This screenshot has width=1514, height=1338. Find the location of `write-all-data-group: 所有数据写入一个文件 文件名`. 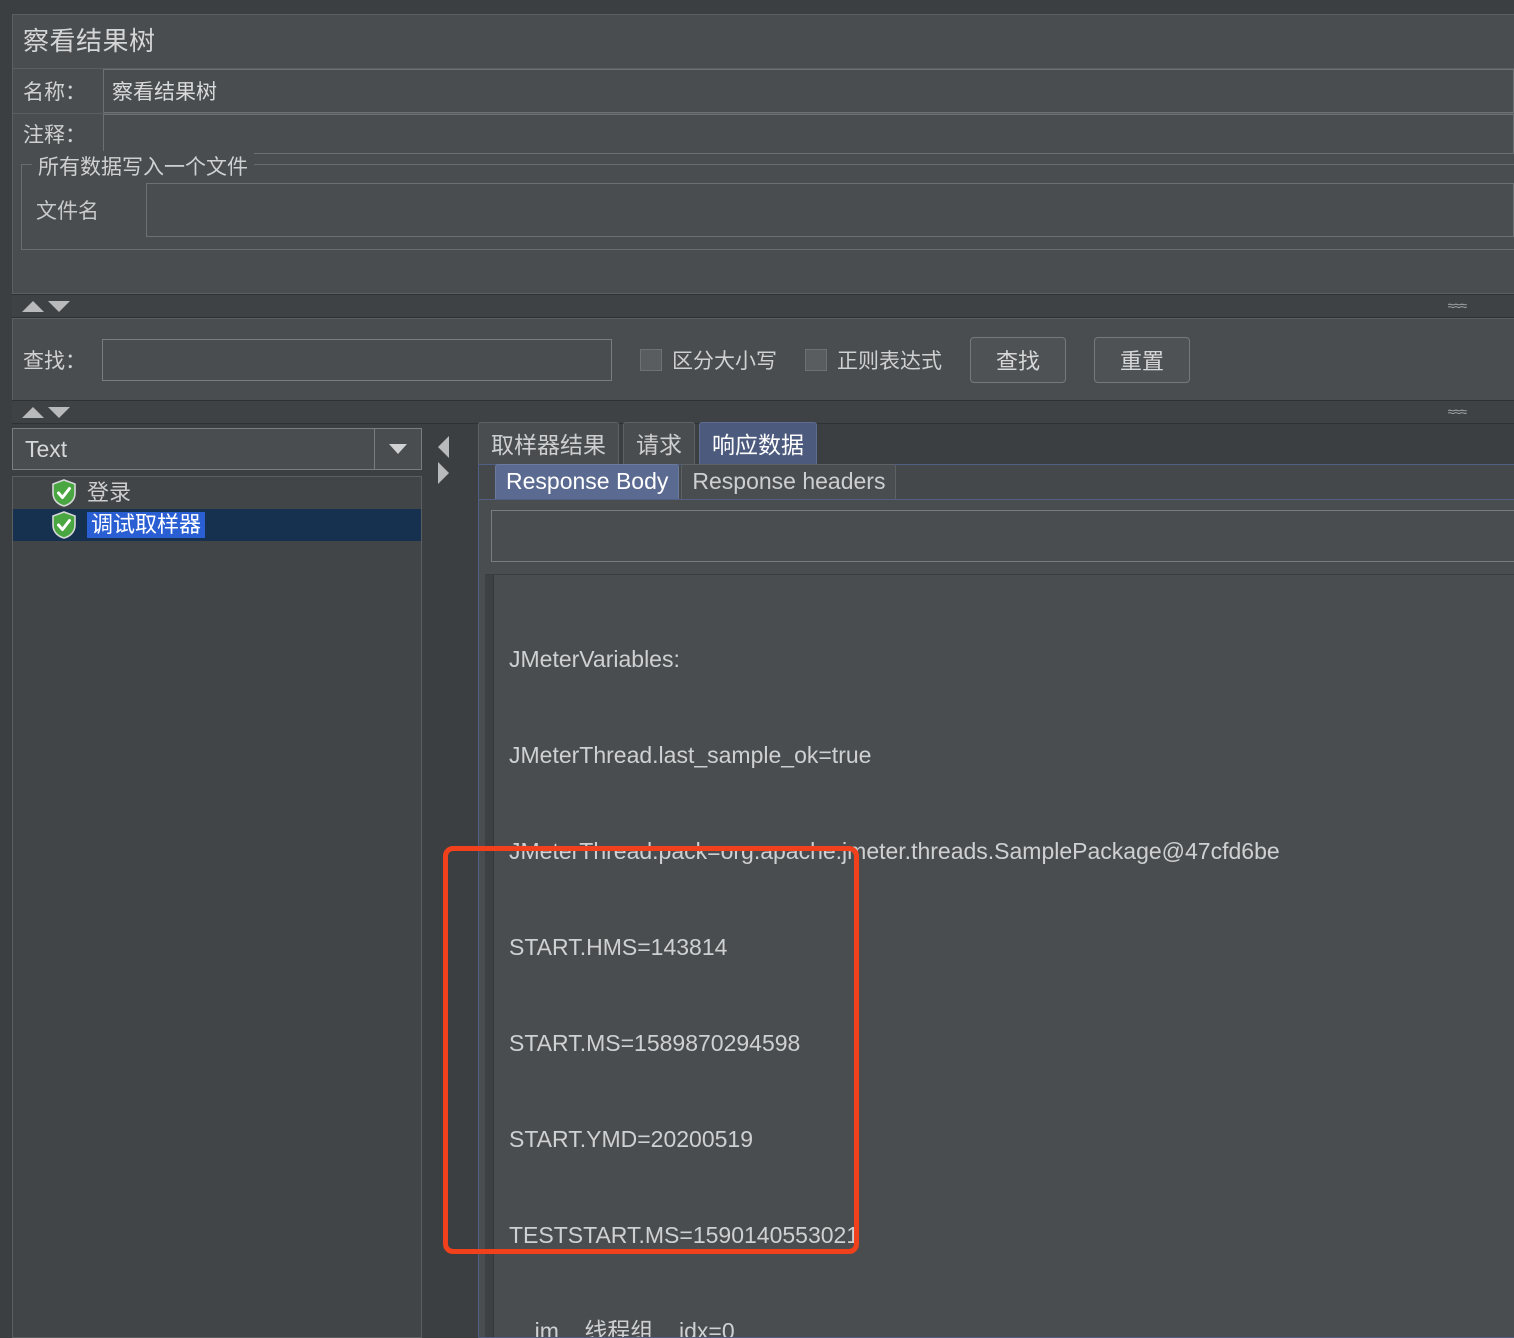

write-all-data-group: 所有数据写入一个文件 文件名 is located at coordinates (767, 200).